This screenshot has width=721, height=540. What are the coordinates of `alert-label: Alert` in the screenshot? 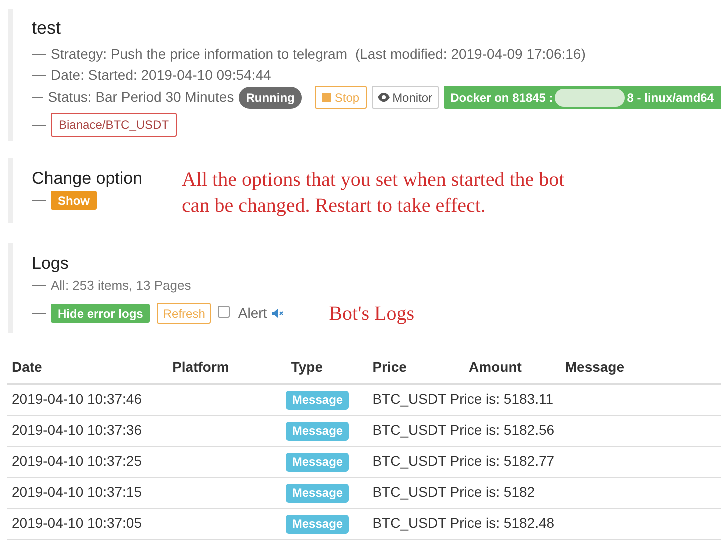 It's located at (253, 313).